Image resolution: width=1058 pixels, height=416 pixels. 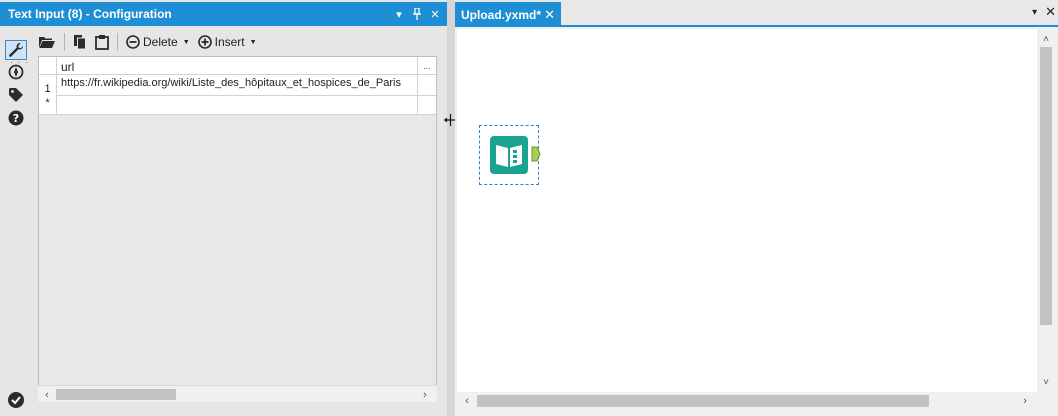 I want to click on canvas-vertical-scrollbar: ˄ ˅, so click(x=1046, y=210).